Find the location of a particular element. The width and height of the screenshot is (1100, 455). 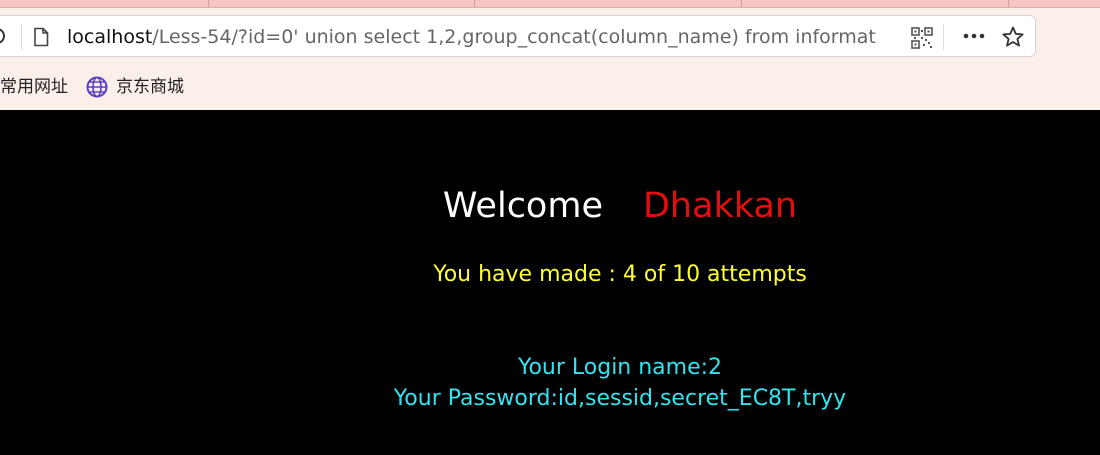

url-host: localhost is located at coordinates (110, 37).